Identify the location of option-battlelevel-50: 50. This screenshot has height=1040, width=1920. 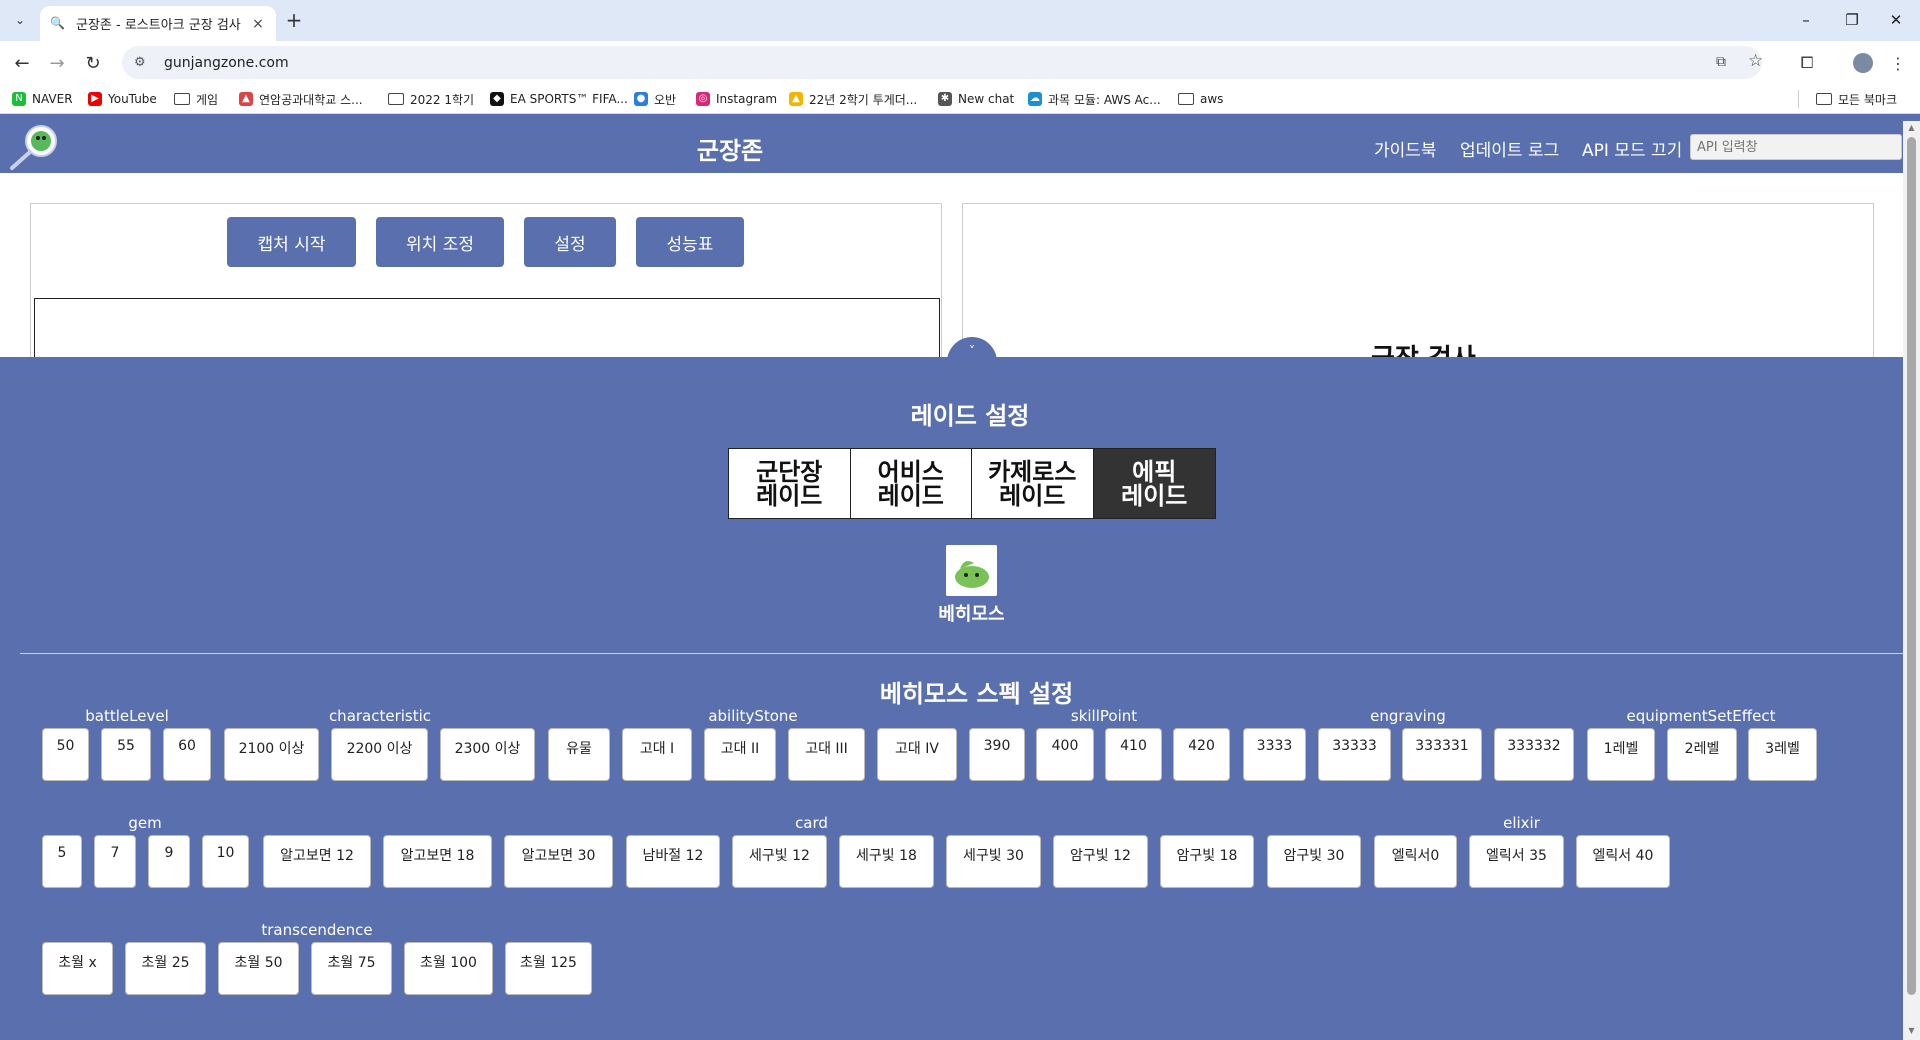
(65, 754).